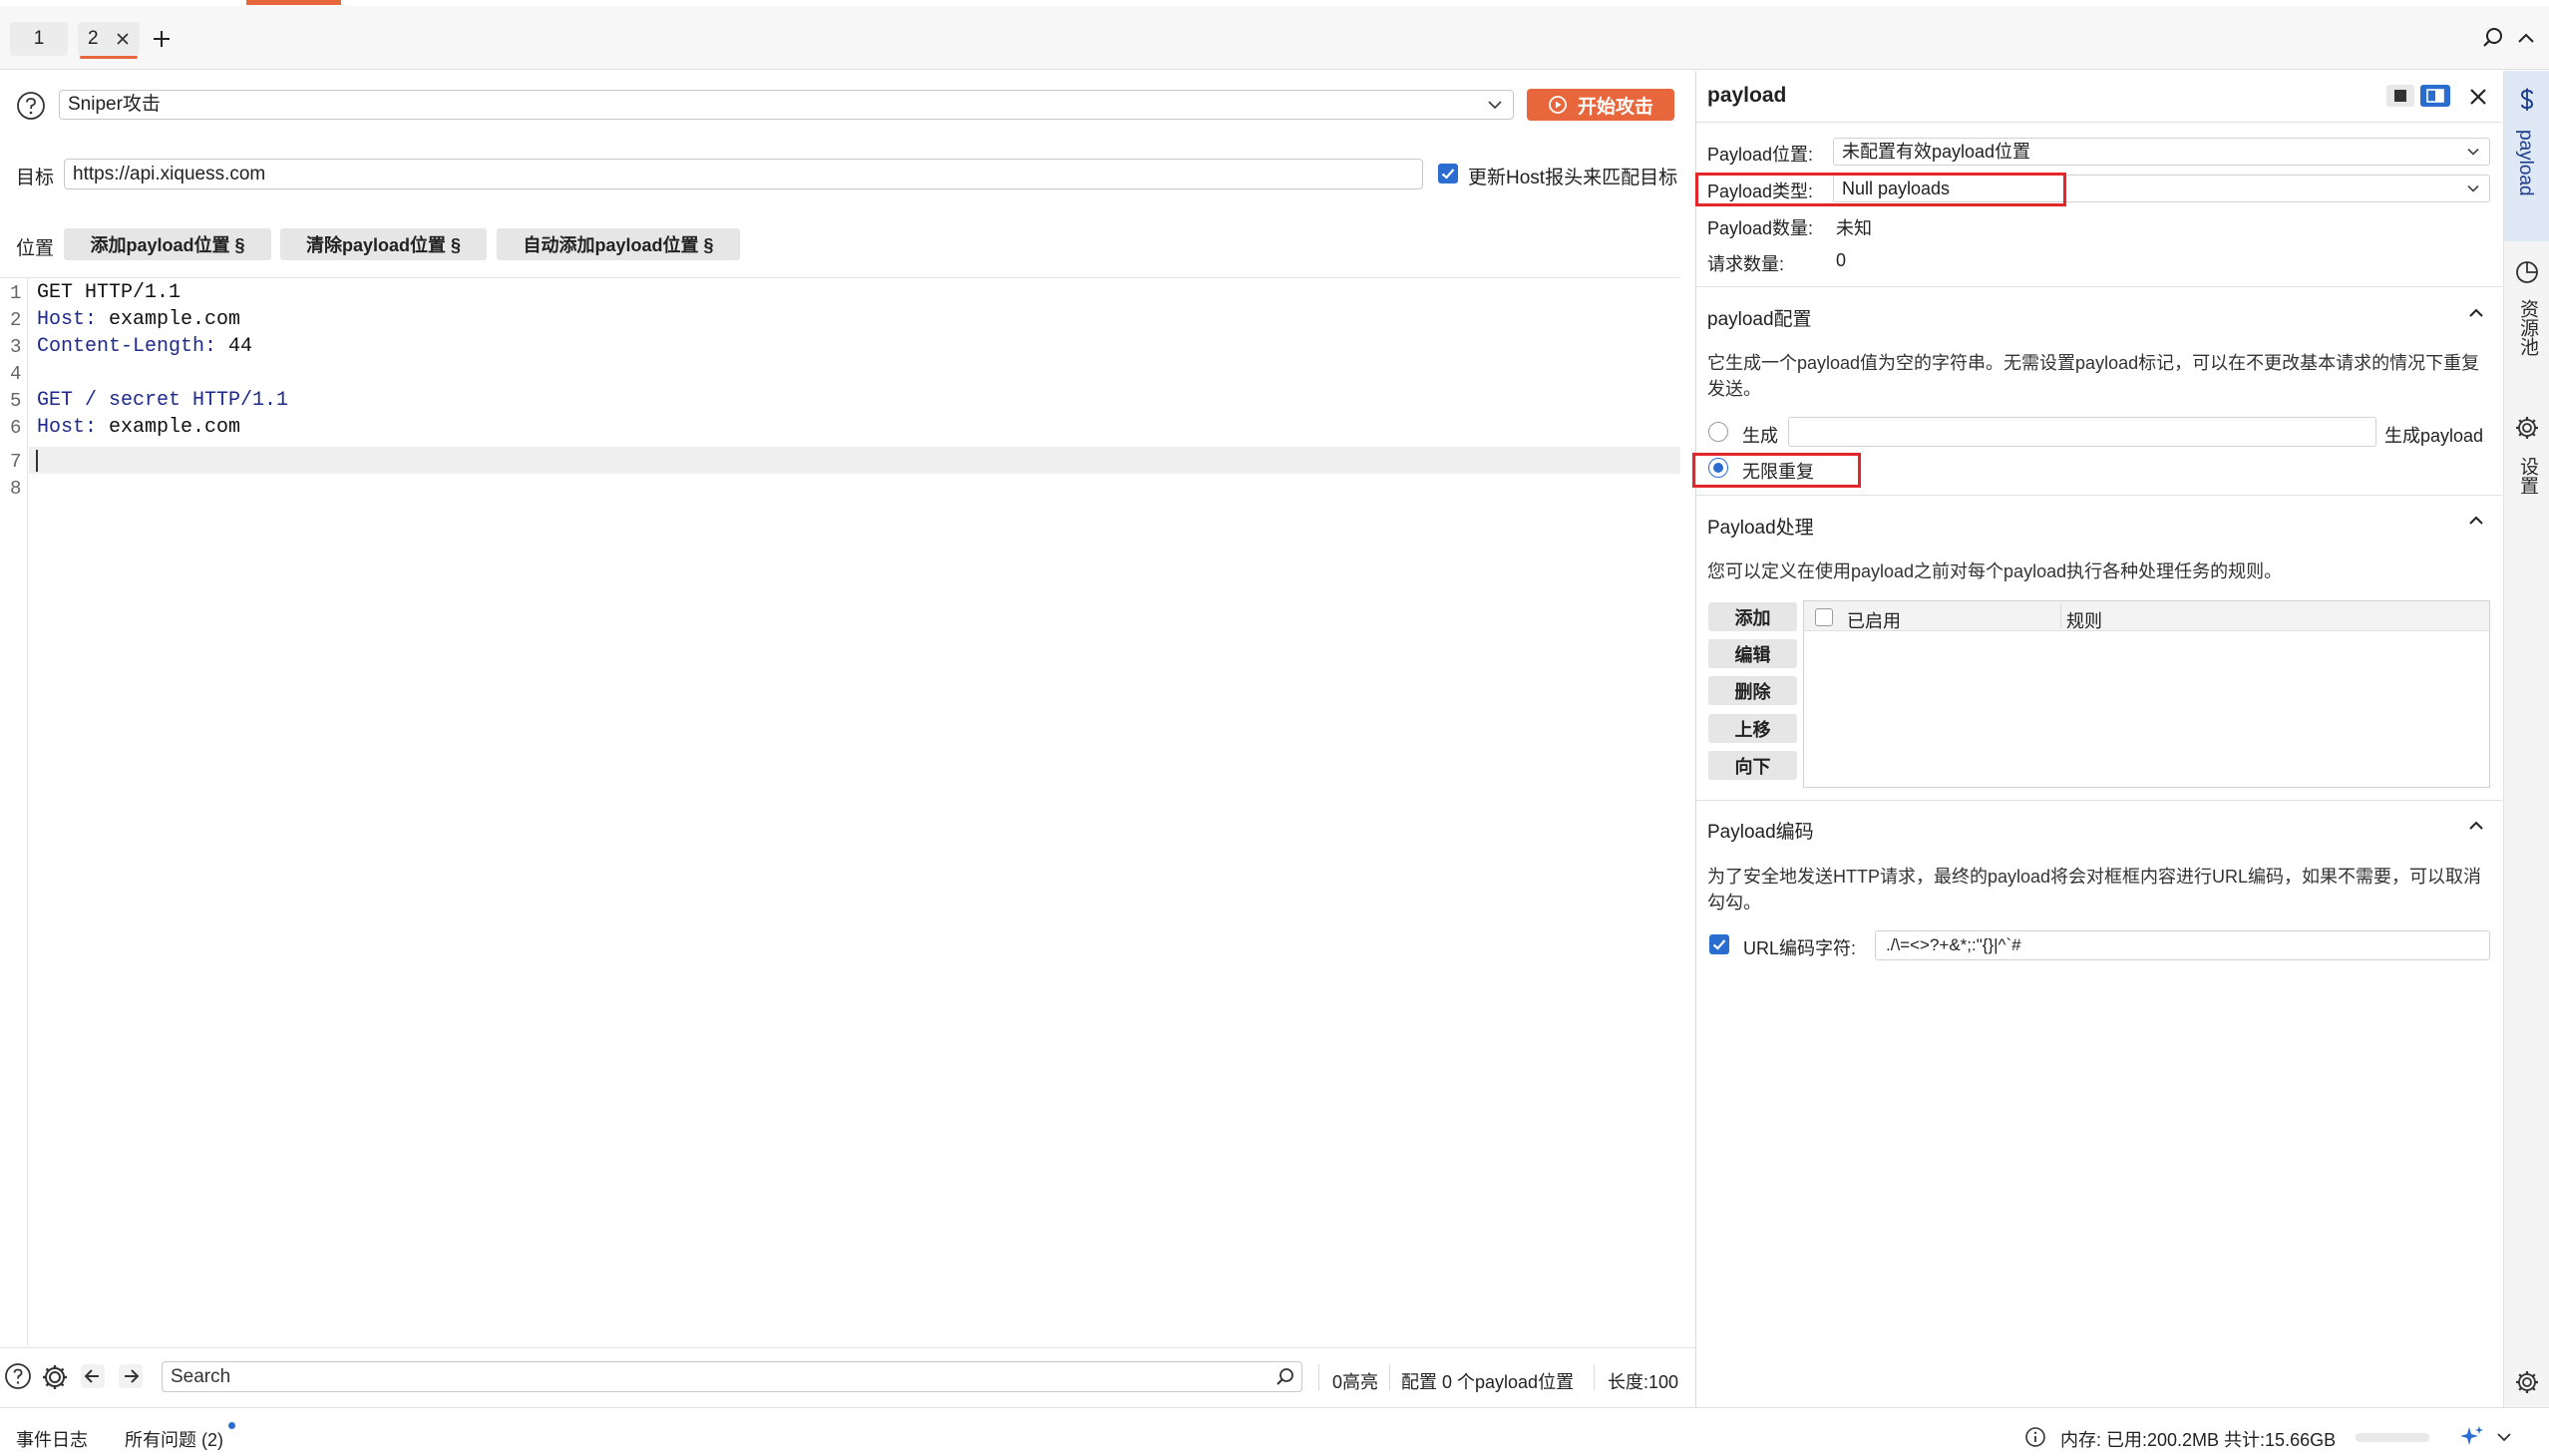 Image resolution: width=2549 pixels, height=1456 pixels. Describe the element at coordinates (1752, 728) in the screenshot. I see `move-up-rule-button: 上移` at that location.